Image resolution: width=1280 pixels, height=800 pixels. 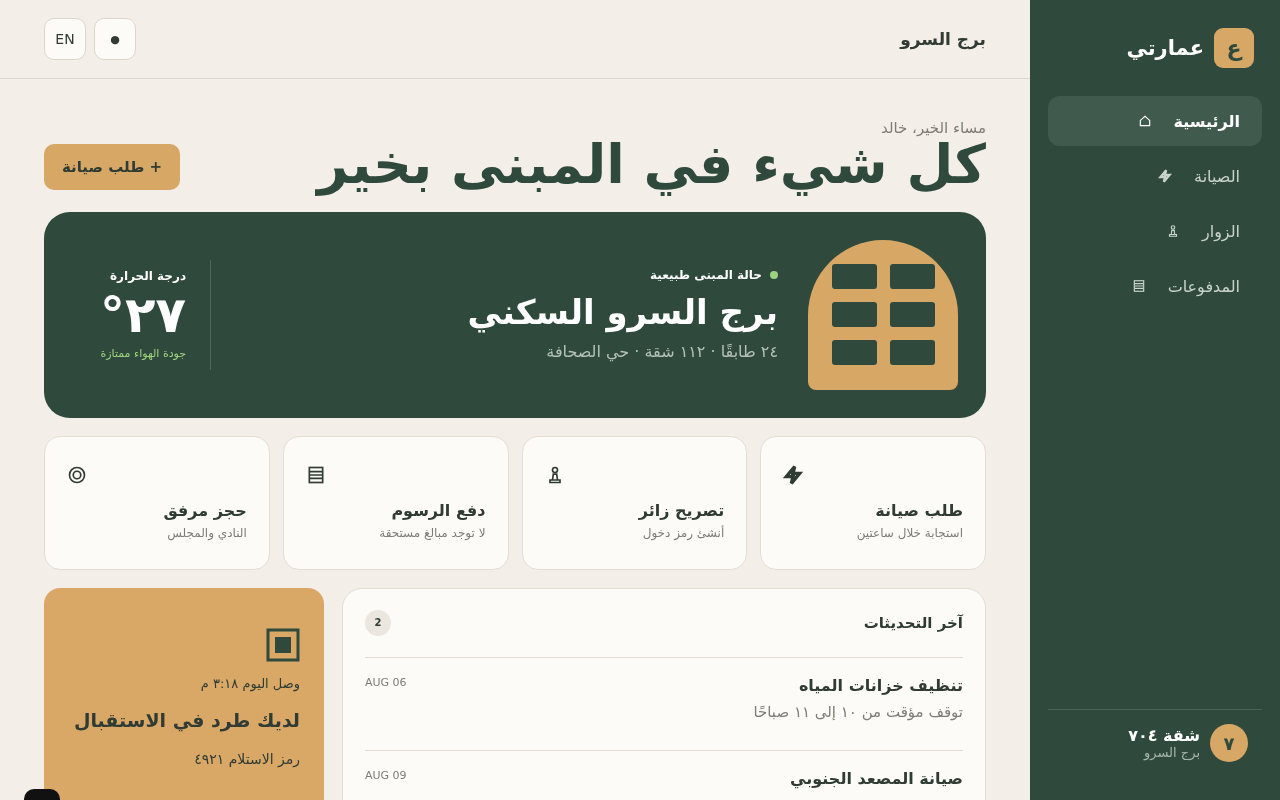 What do you see at coordinates (919, 510) in the screenshot?
I see `action-title: طلب صيانة` at bounding box center [919, 510].